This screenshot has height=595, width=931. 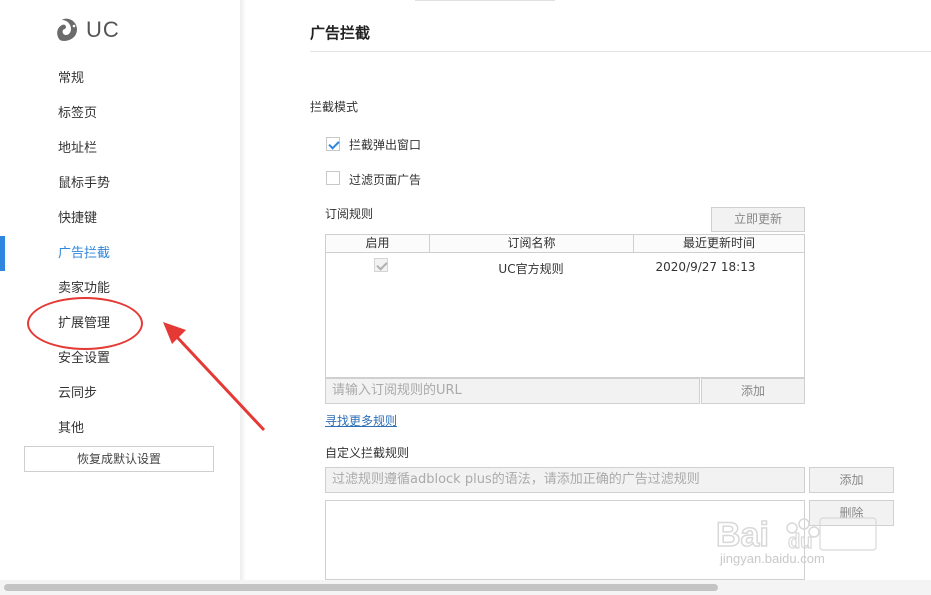 What do you see at coordinates (381, 265) in the screenshot?
I see `row-enabled-checkbox` at bounding box center [381, 265].